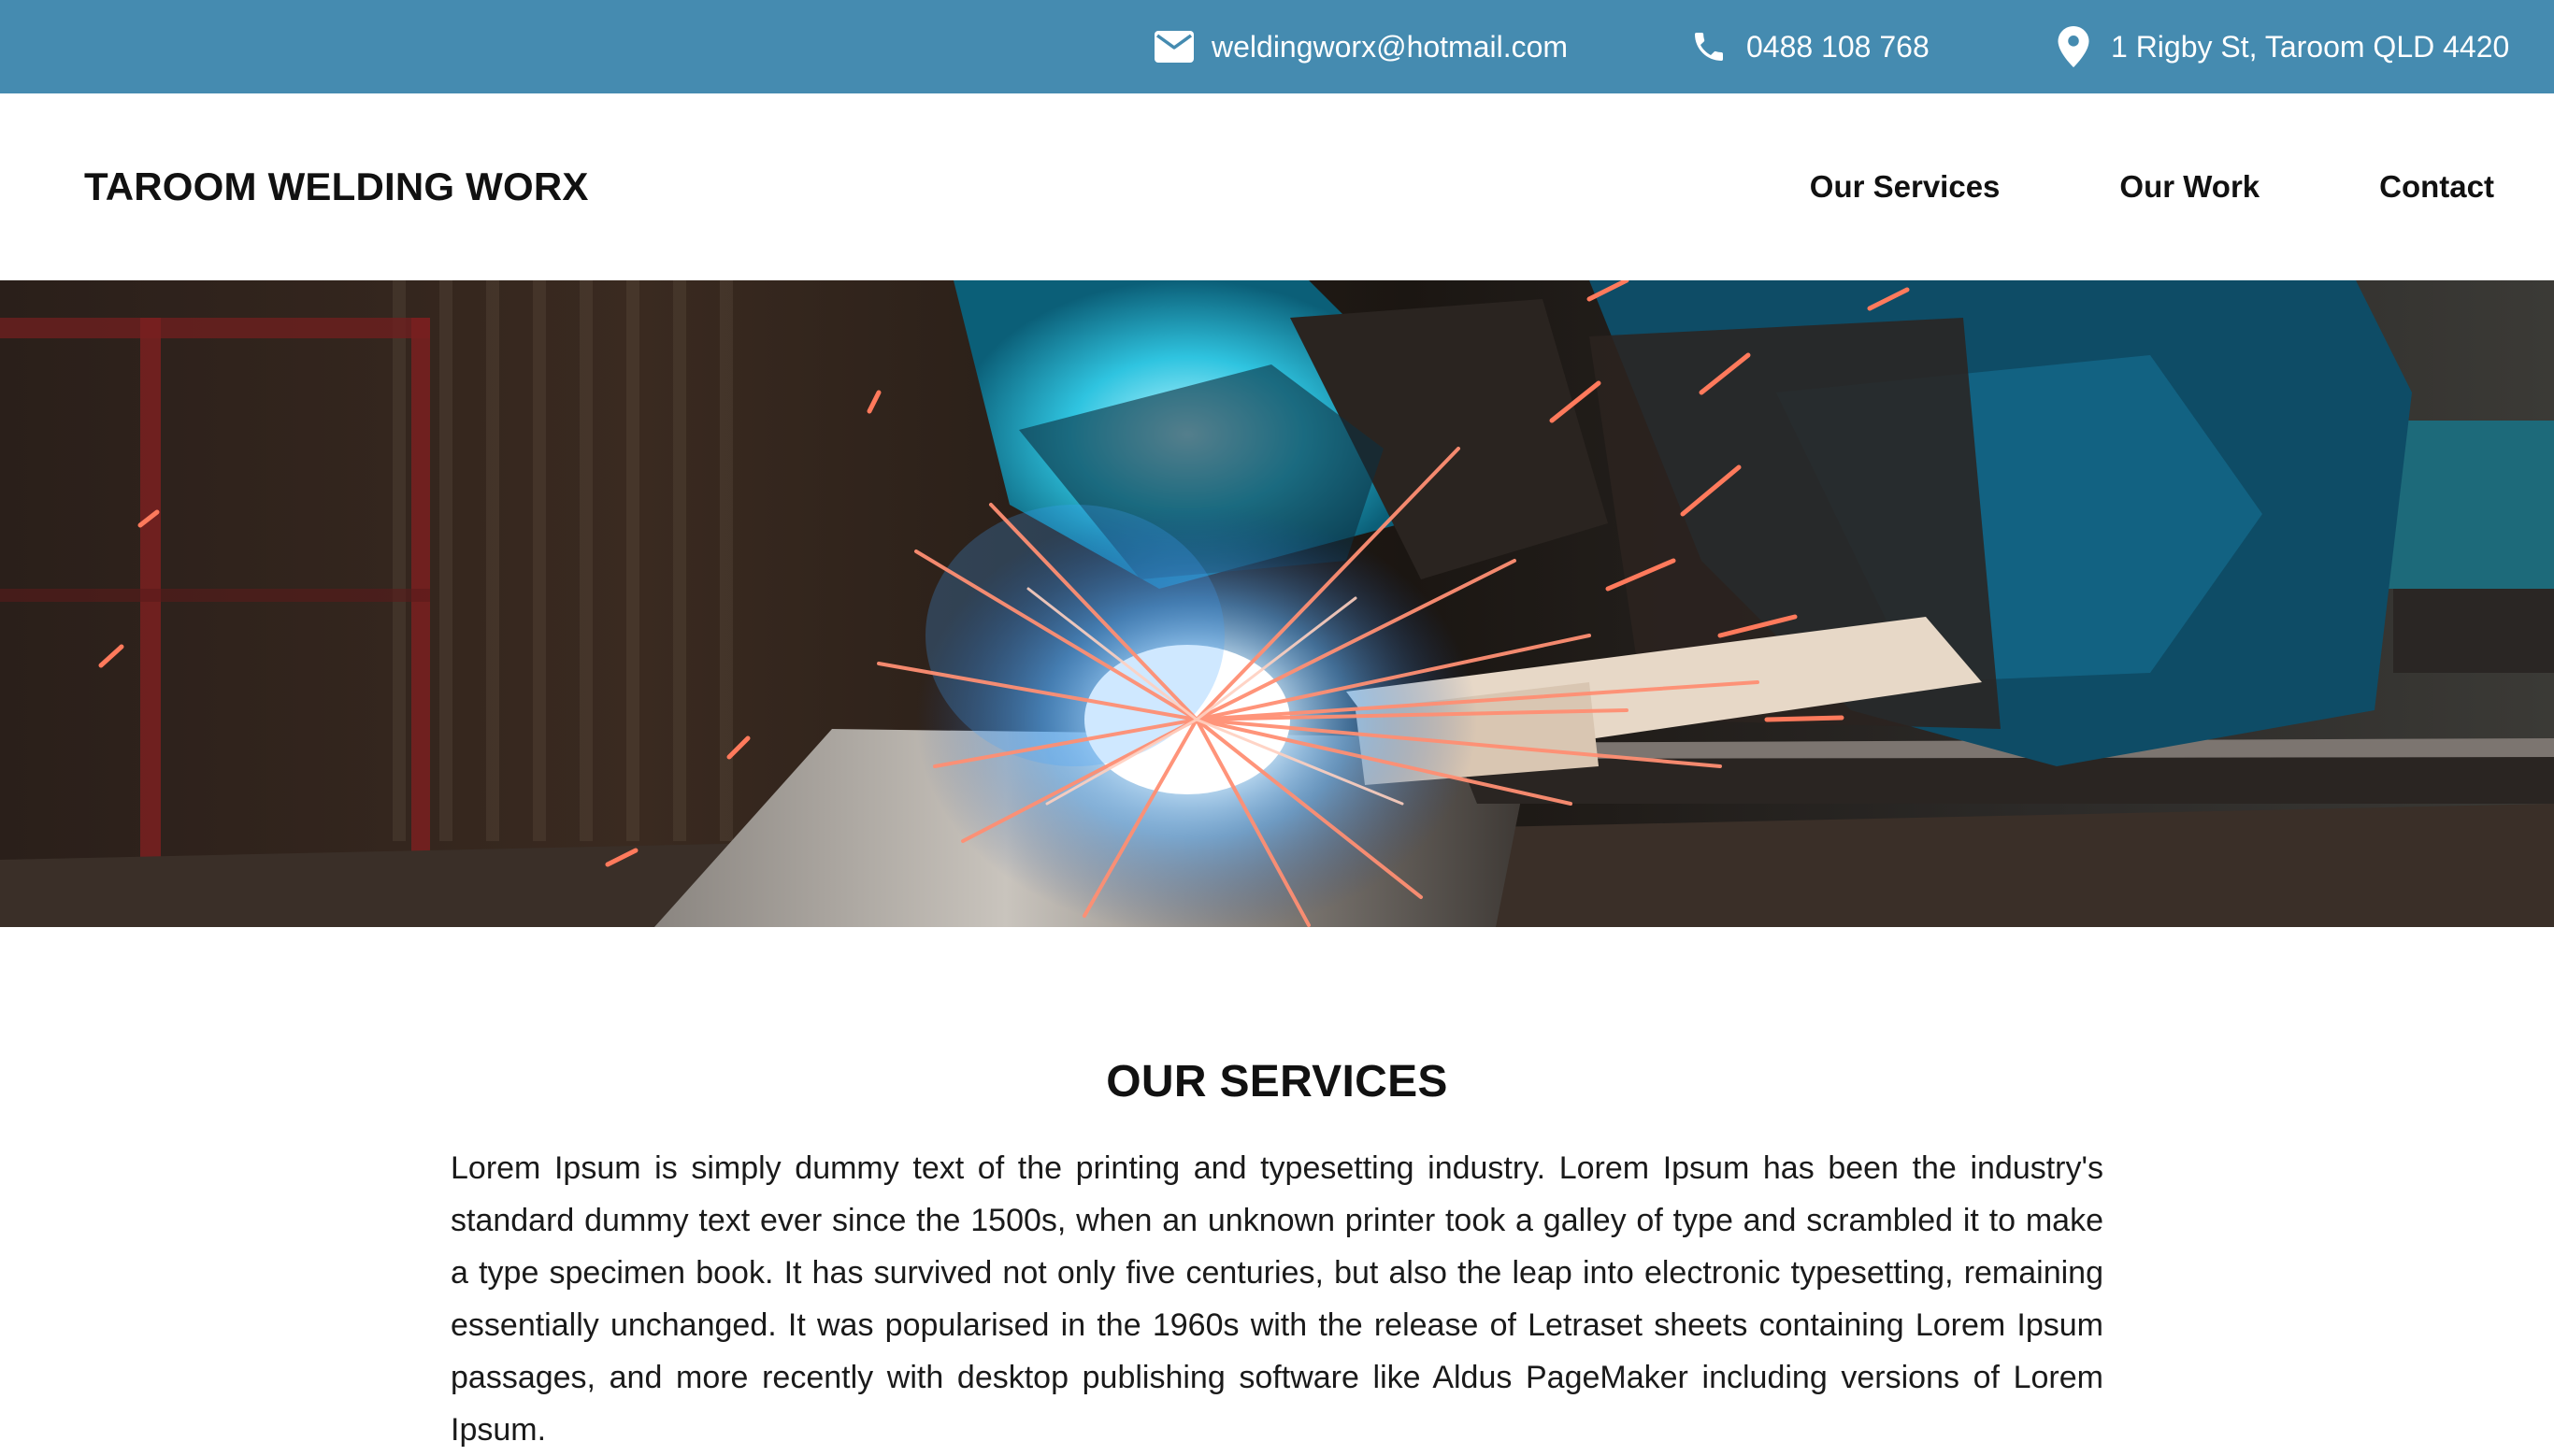 The image size is (2554, 1456). Describe the element at coordinates (2190, 187) in the screenshot. I see `nav-our-work: Our Work` at that location.